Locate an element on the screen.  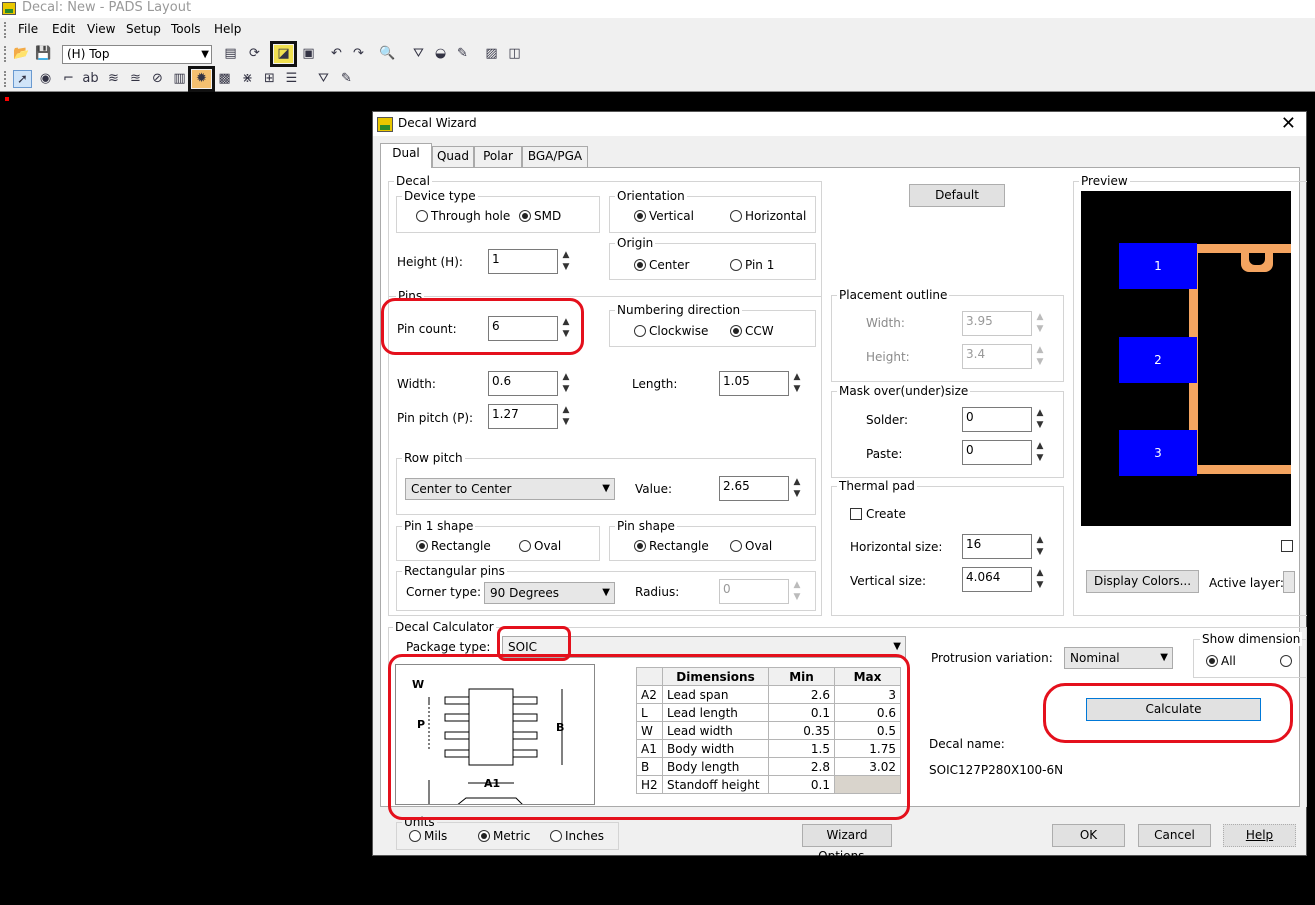
copper-cutout-icon: ≊ is located at coordinates (135, 79).